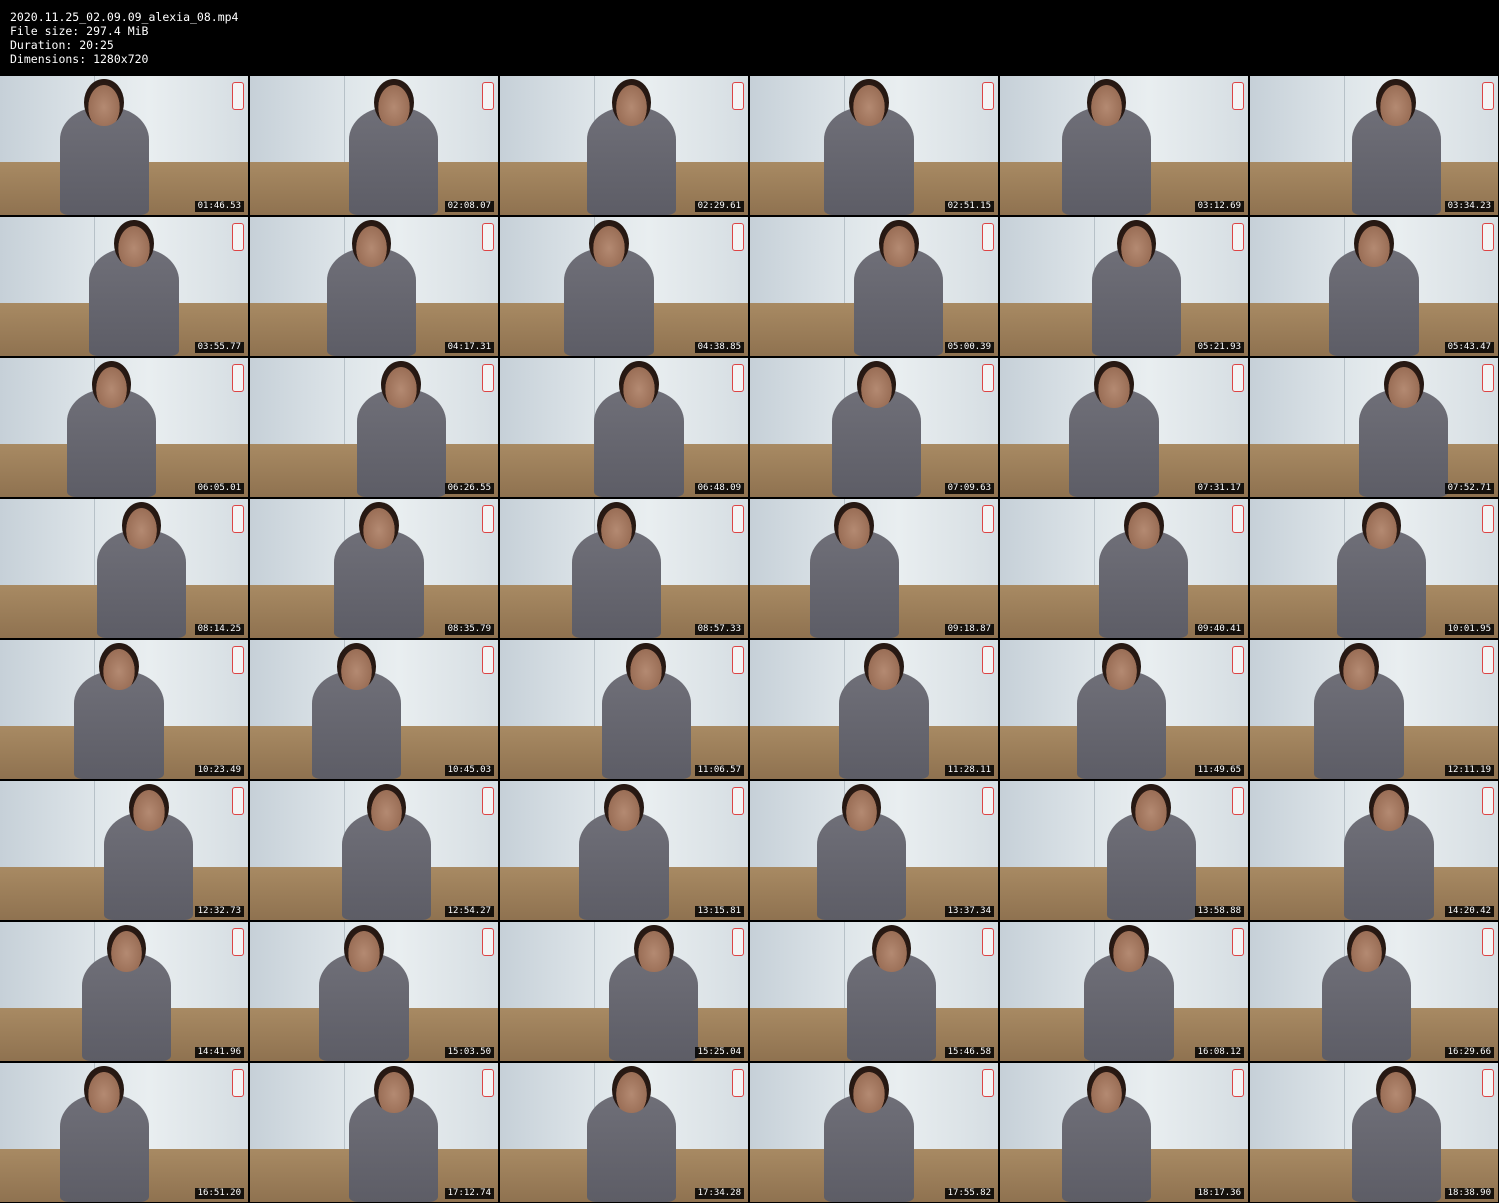 This screenshot has height=1203, width=1499. I want to click on video-thumbnail: 03:55.77, so click(124, 286).